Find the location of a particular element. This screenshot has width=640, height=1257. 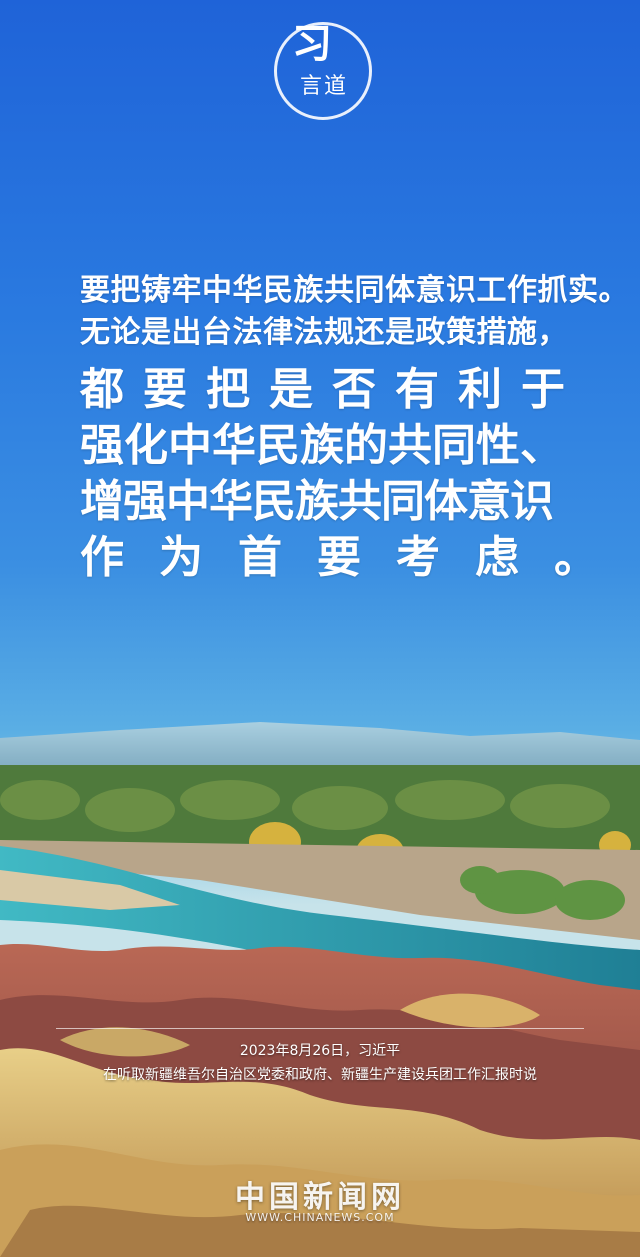

quote-line-3: 都要把是否有利于 is located at coordinates (332, 389).